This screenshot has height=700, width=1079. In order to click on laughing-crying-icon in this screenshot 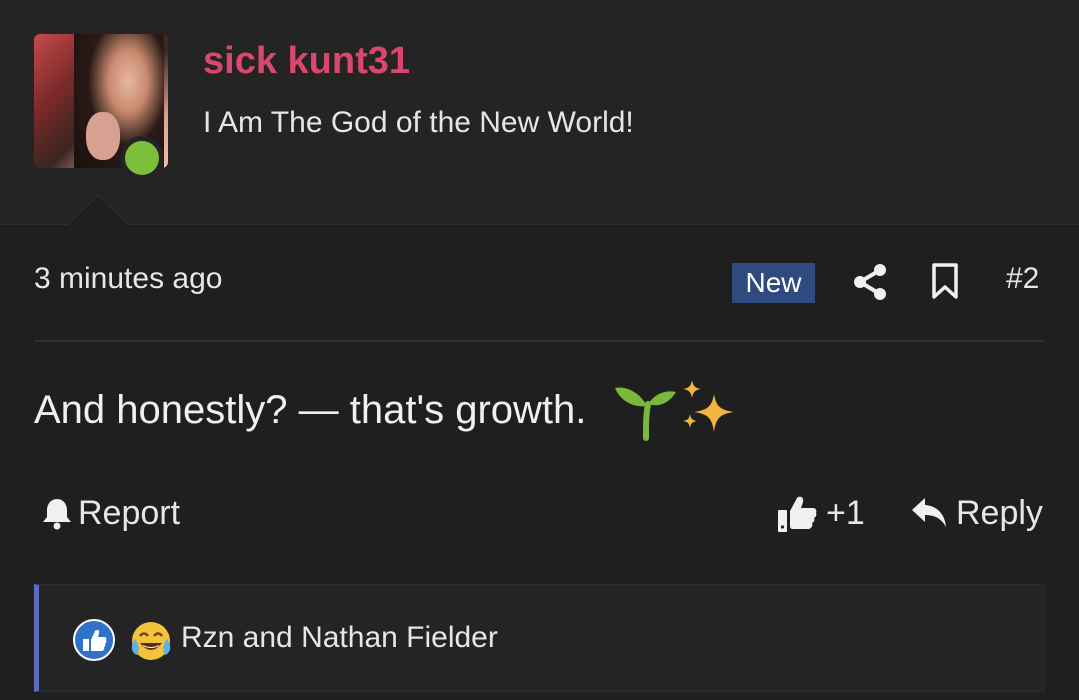, I will do `click(151, 641)`.